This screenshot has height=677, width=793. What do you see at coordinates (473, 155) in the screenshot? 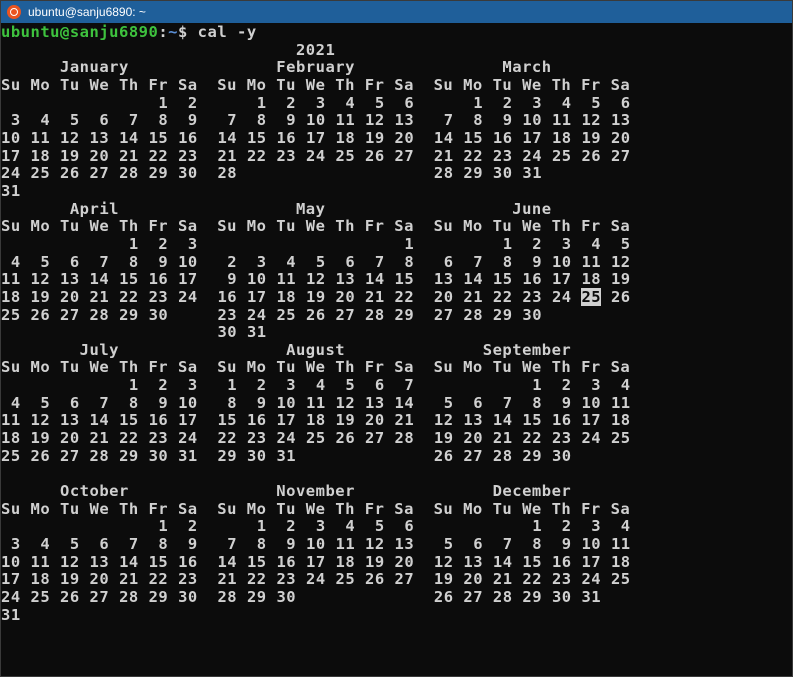
I see `calendar-day: 22` at bounding box center [473, 155].